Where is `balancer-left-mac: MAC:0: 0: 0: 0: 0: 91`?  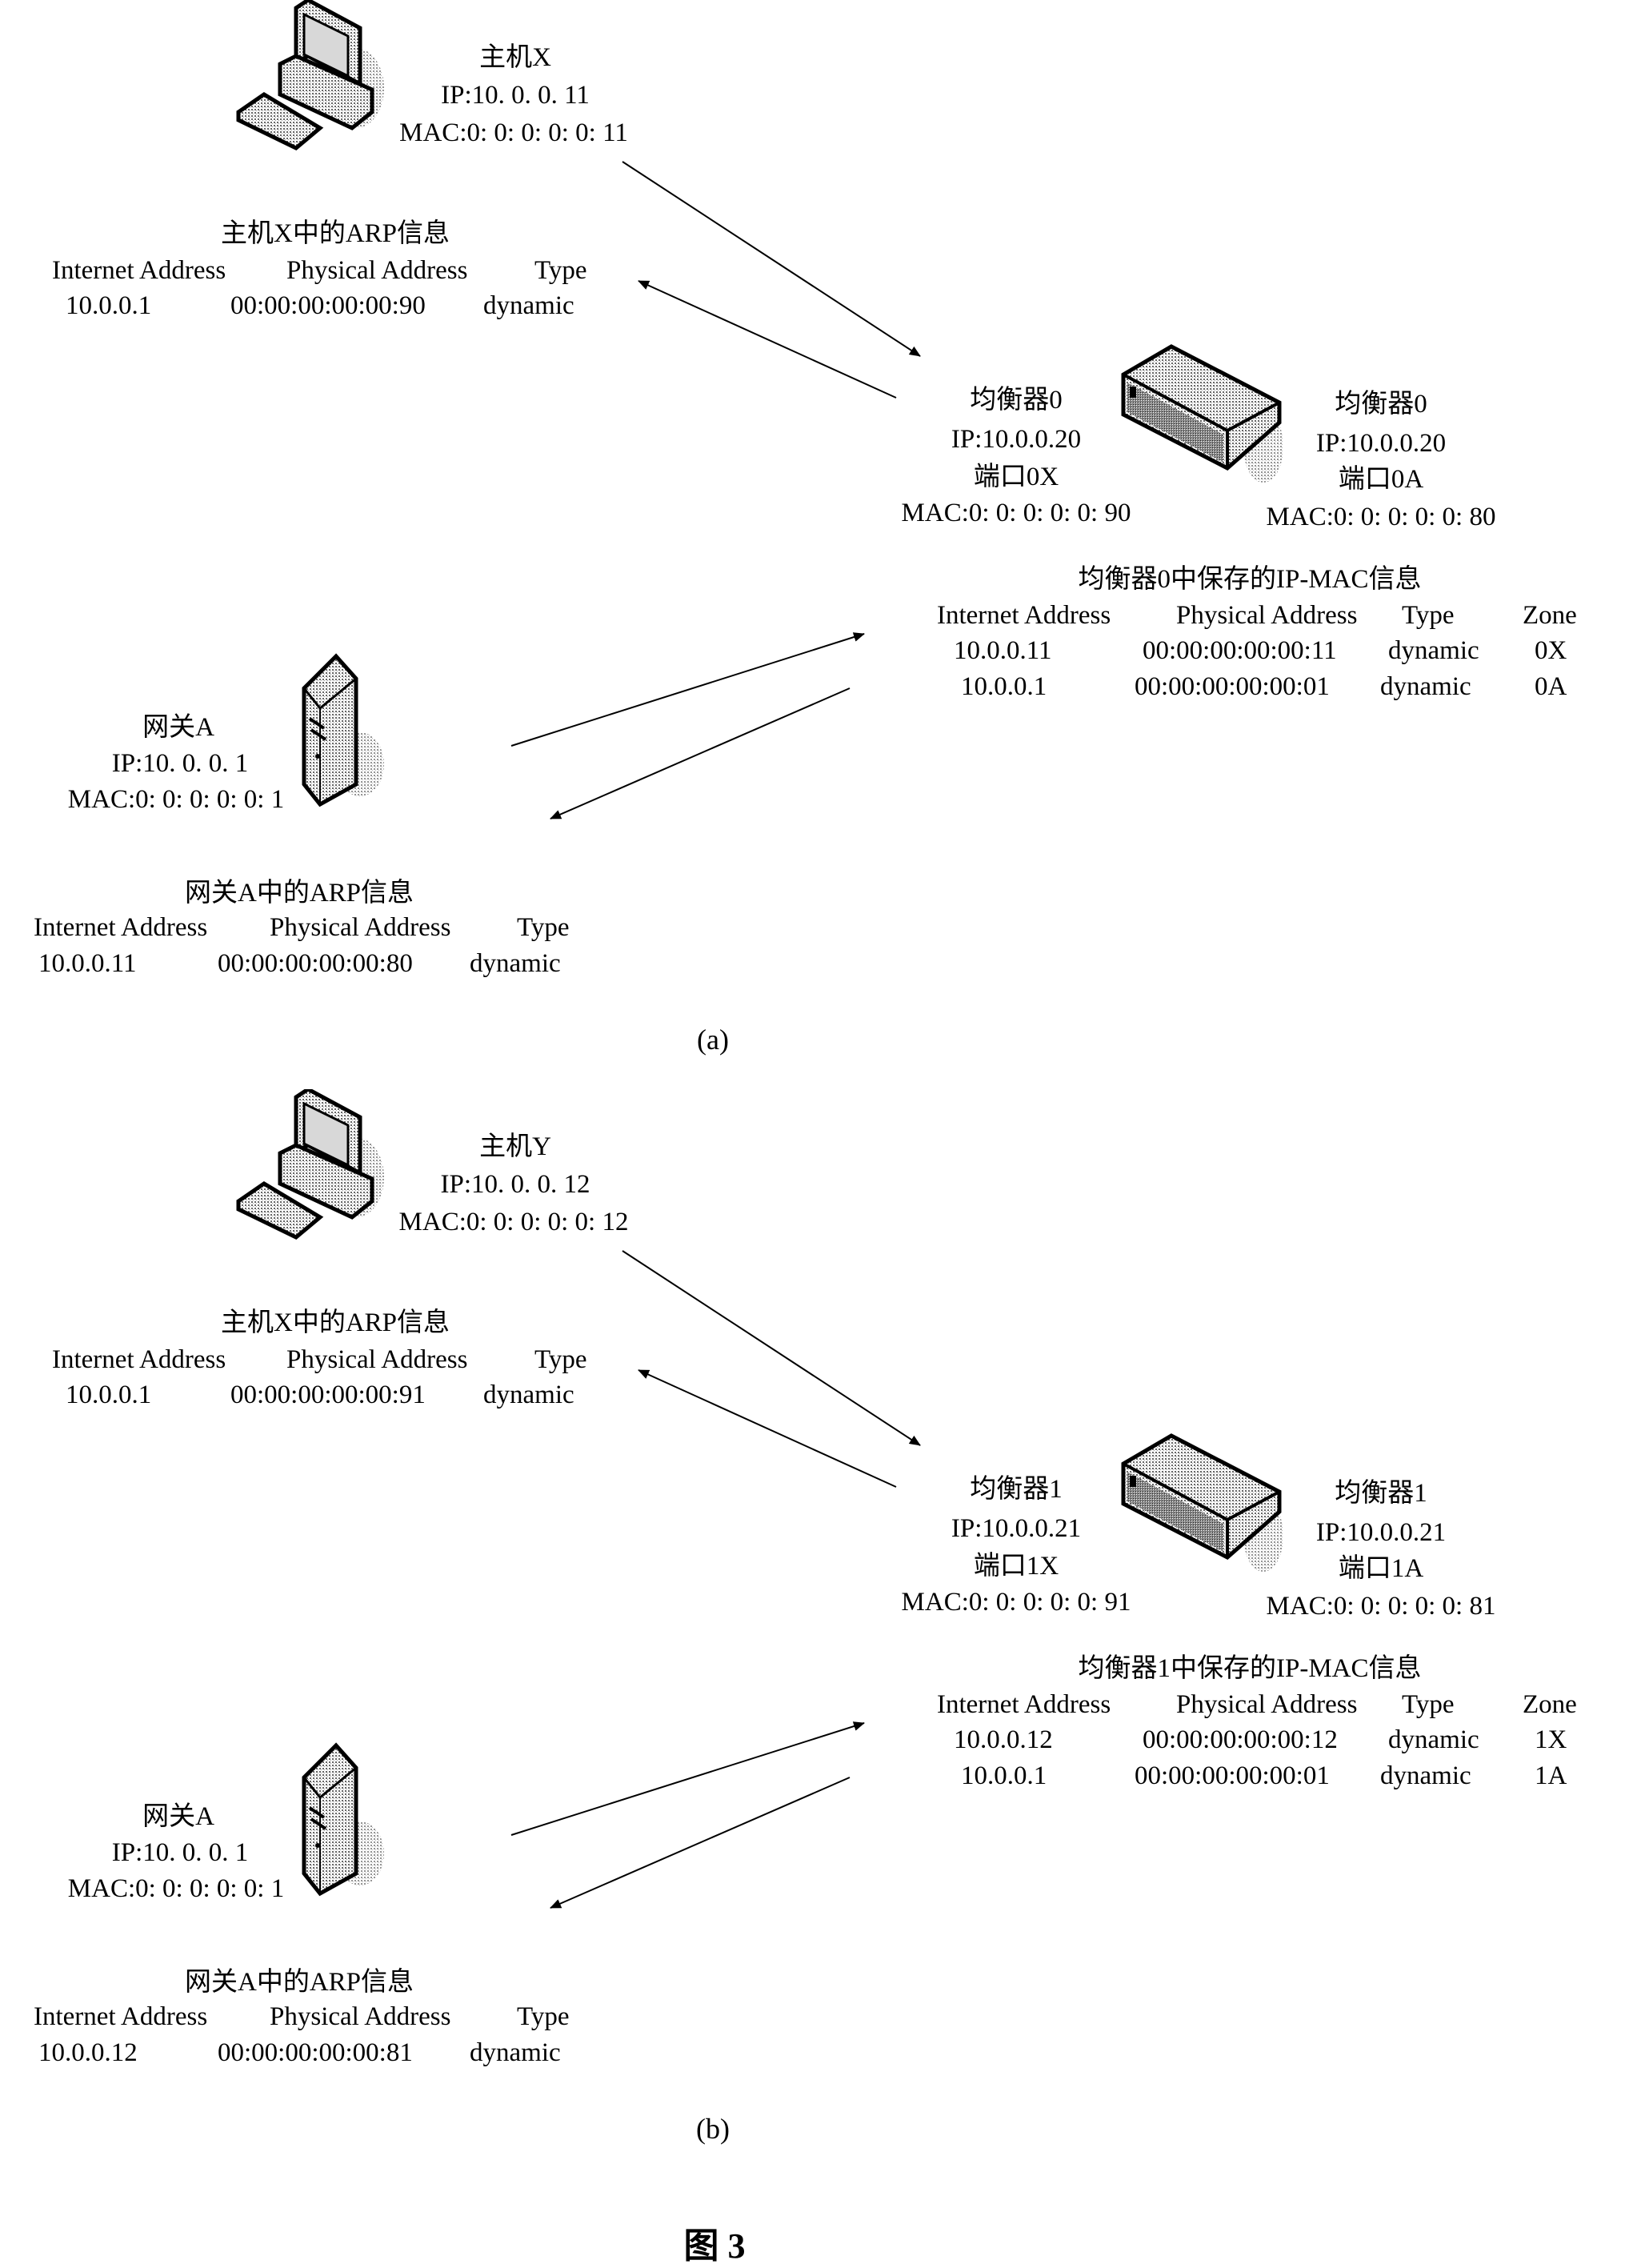
balancer-left-mac: MAC:0: 0: 0: 0: 0: 91 is located at coordinates (1016, 1602).